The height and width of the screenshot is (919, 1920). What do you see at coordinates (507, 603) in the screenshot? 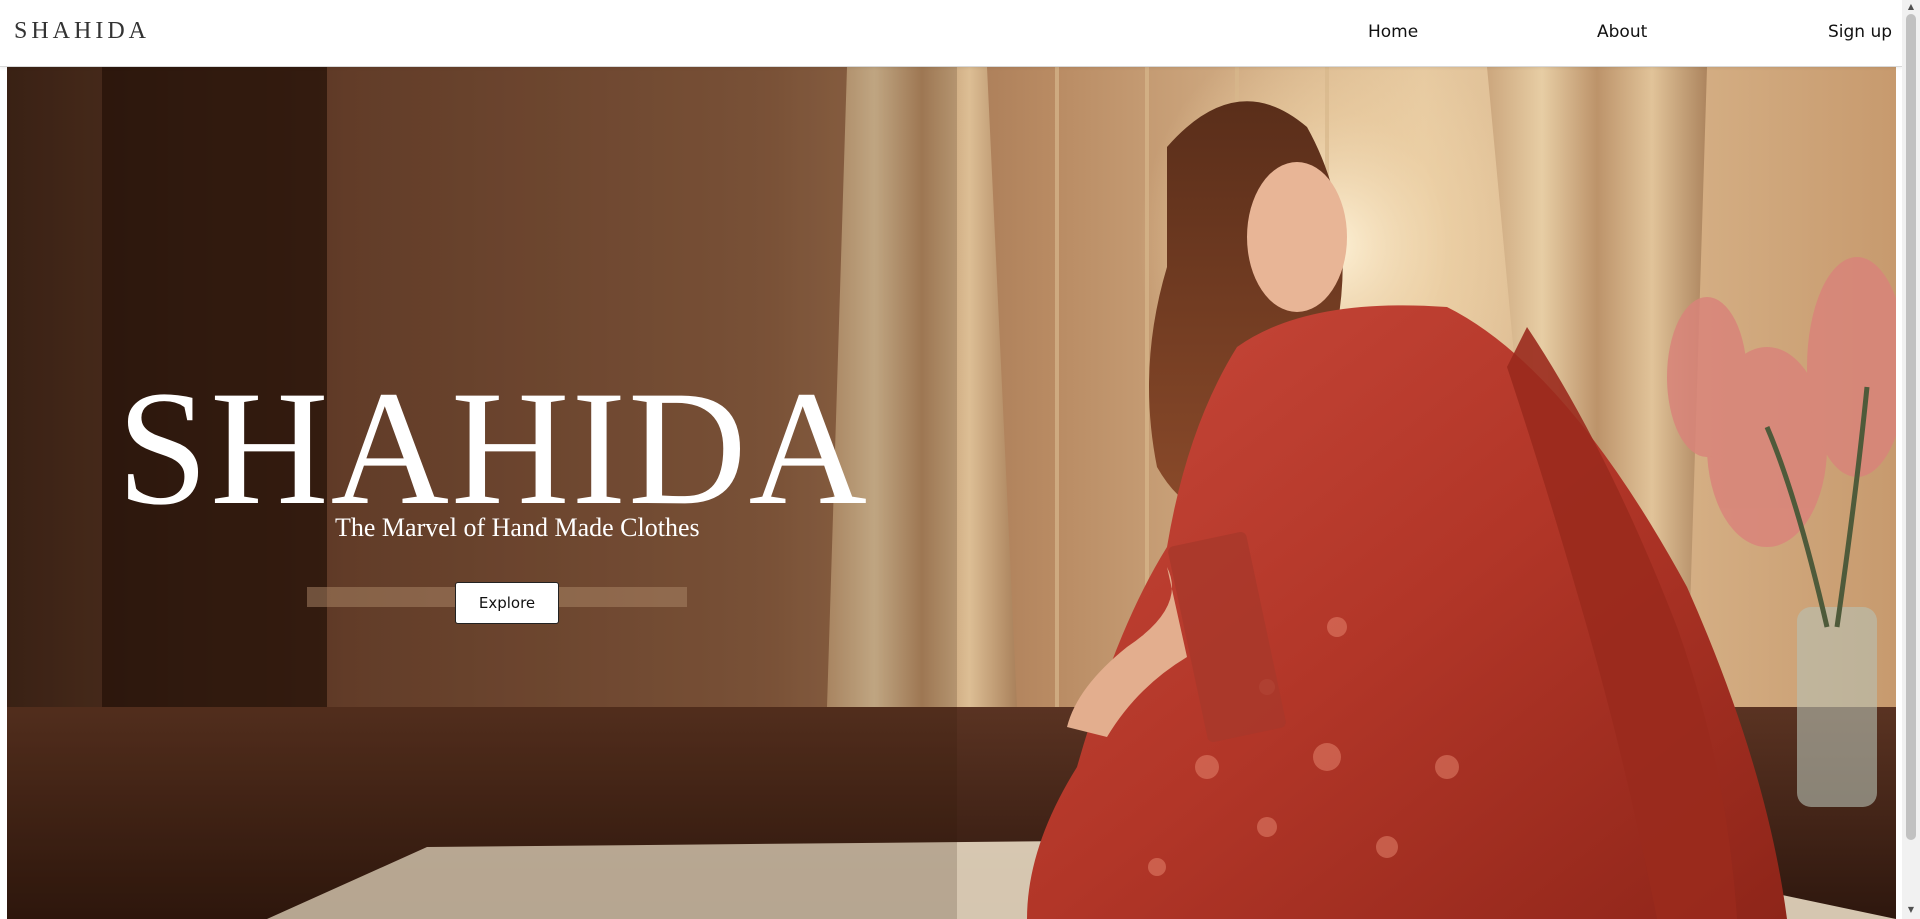
I see `explore-button: Explore` at bounding box center [507, 603].